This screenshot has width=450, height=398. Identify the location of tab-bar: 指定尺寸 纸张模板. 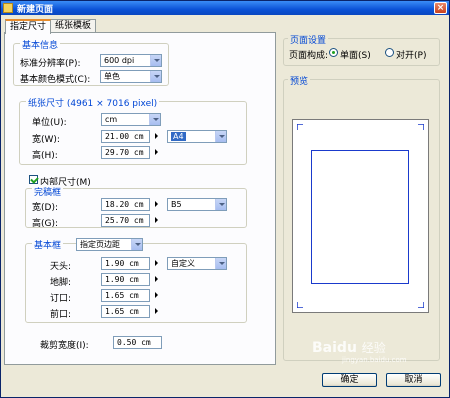
(51, 26).